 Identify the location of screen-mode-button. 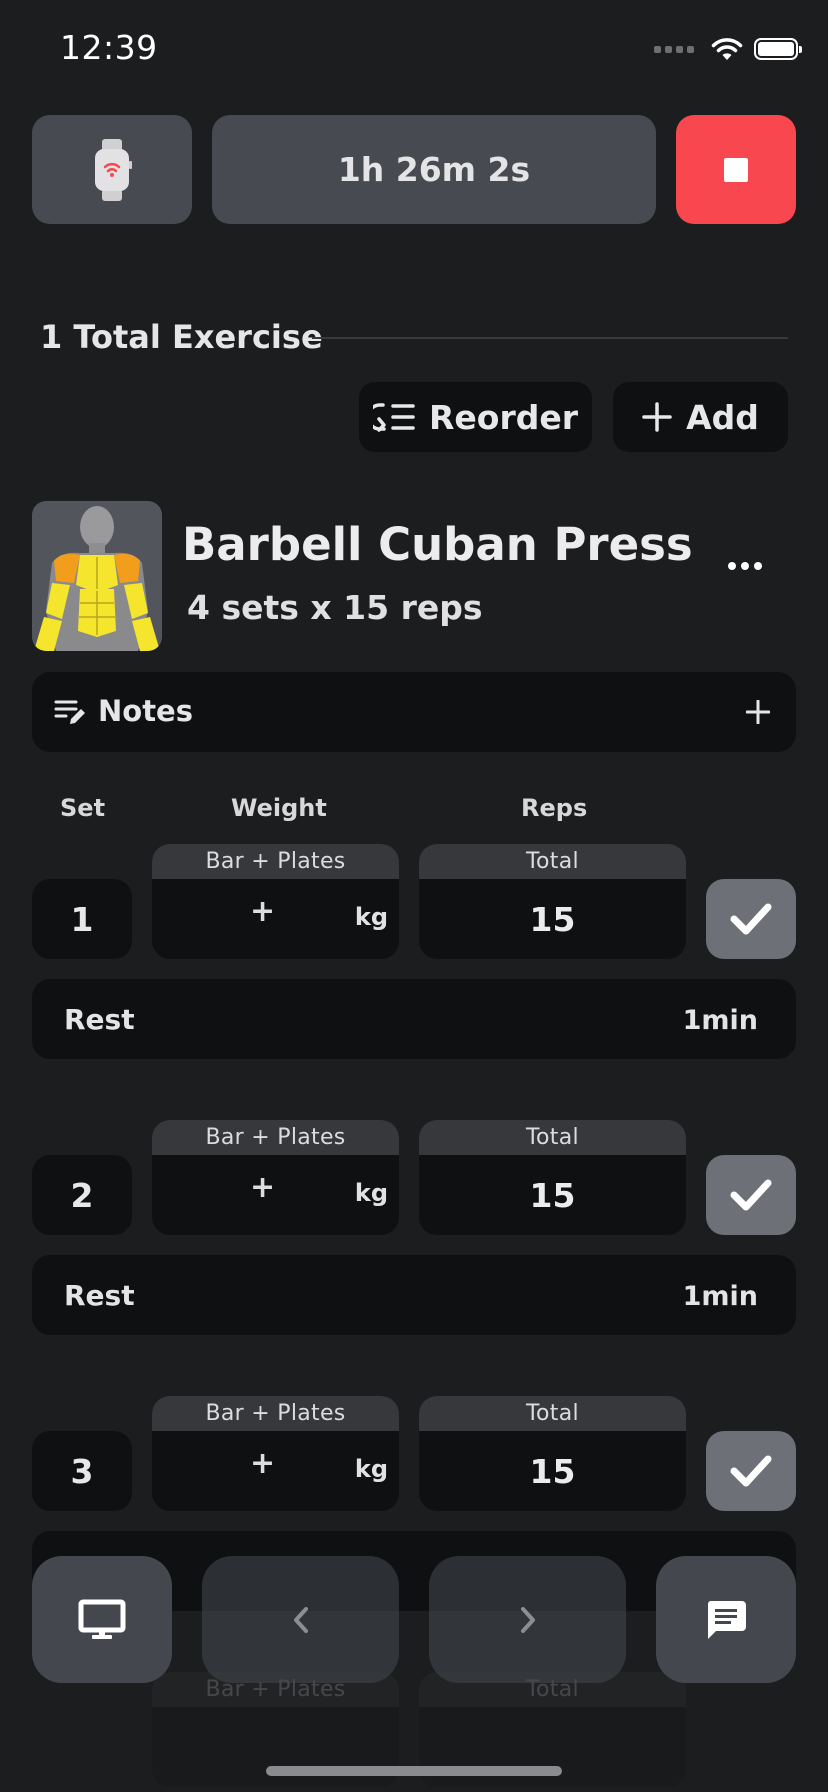
(102, 1619).